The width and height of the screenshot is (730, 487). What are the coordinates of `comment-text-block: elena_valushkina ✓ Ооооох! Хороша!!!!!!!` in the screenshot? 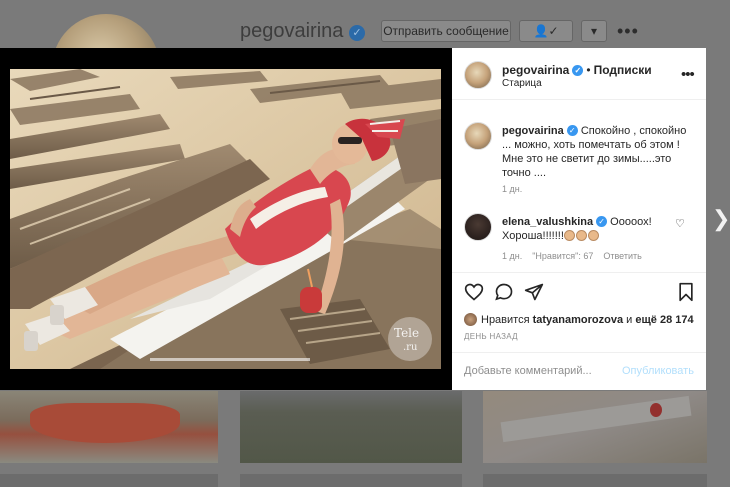 It's located at (597, 229).